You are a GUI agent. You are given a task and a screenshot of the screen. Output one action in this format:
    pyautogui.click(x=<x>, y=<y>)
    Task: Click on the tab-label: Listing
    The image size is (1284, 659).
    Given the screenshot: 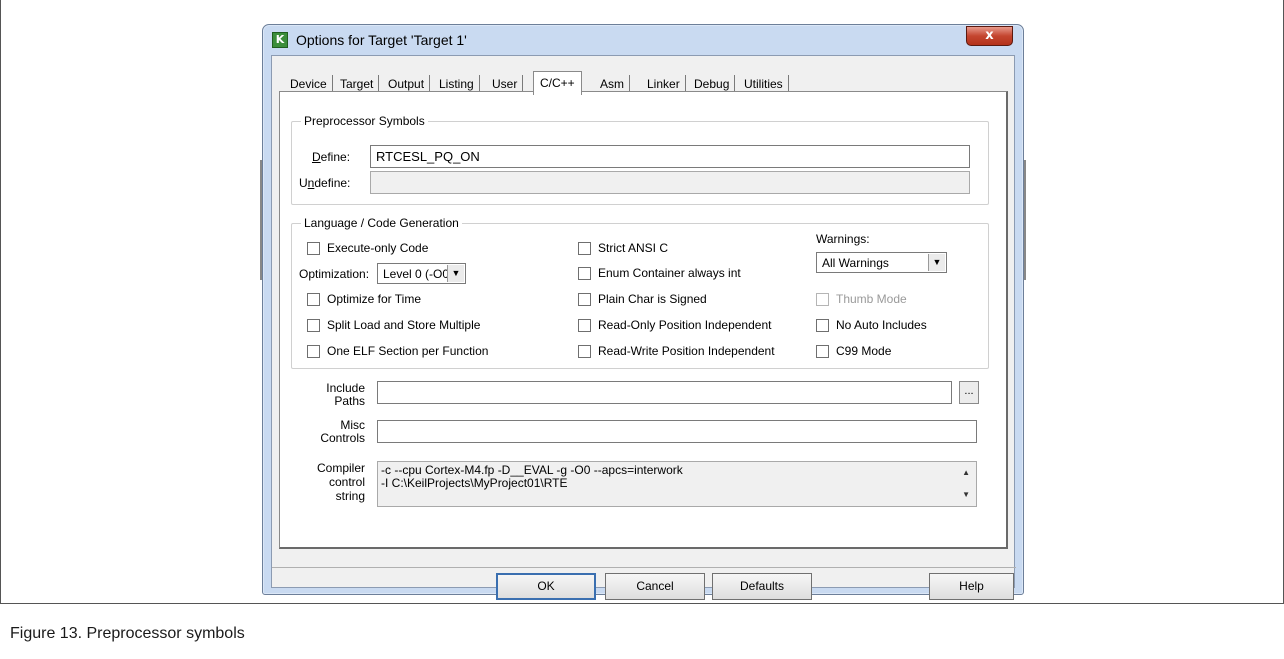 What is the action you would take?
    pyautogui.click(x=456, y=84)
    